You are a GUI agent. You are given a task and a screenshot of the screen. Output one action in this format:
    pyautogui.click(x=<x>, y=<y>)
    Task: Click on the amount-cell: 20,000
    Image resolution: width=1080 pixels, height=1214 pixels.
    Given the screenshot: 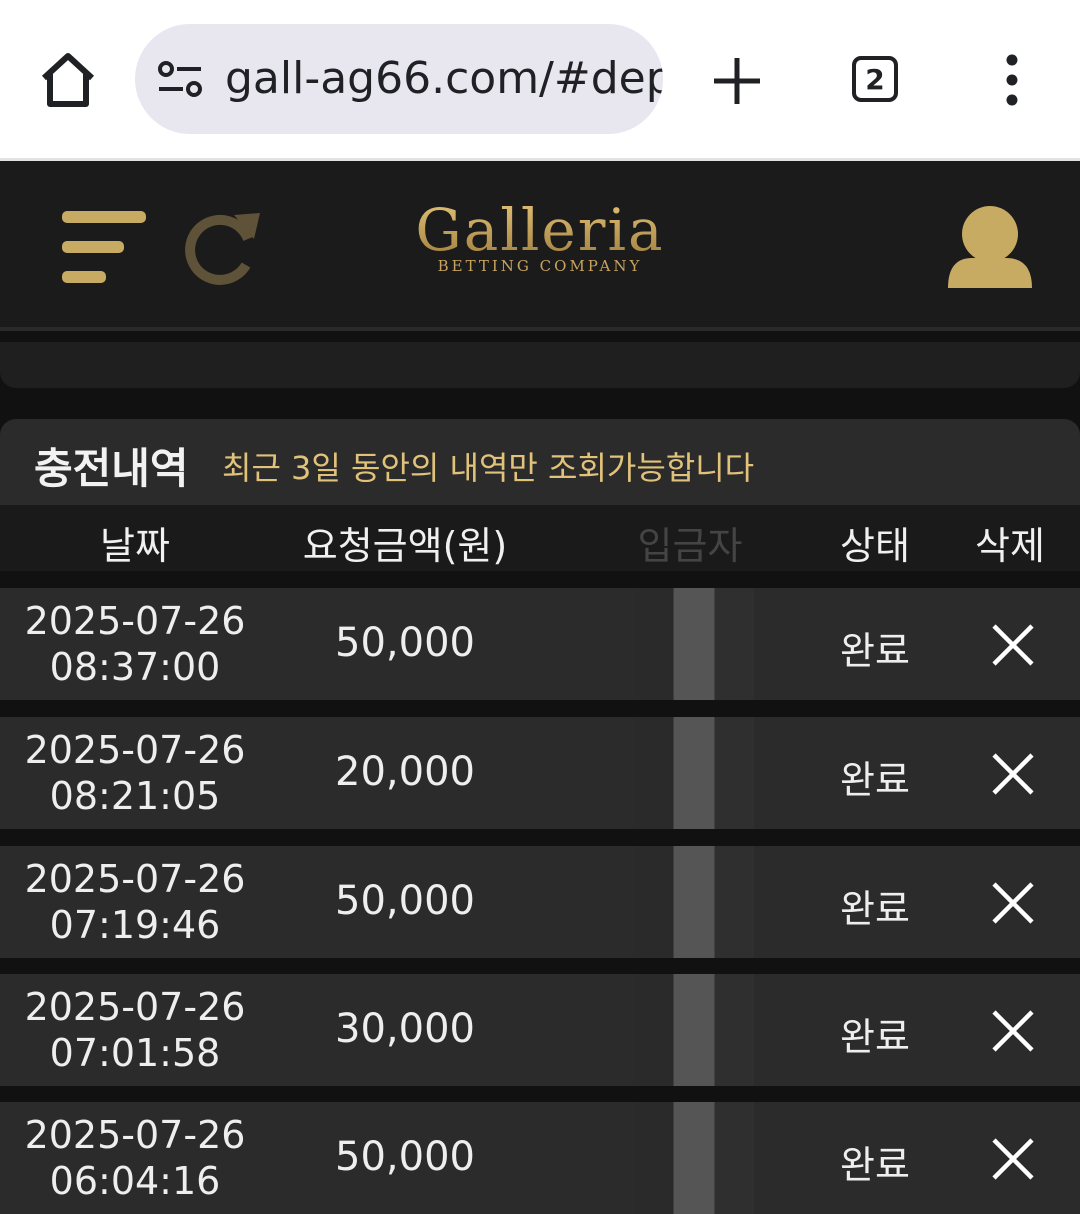 What is the action you would take?
    pyautogui.click(x=405, y=772)
    